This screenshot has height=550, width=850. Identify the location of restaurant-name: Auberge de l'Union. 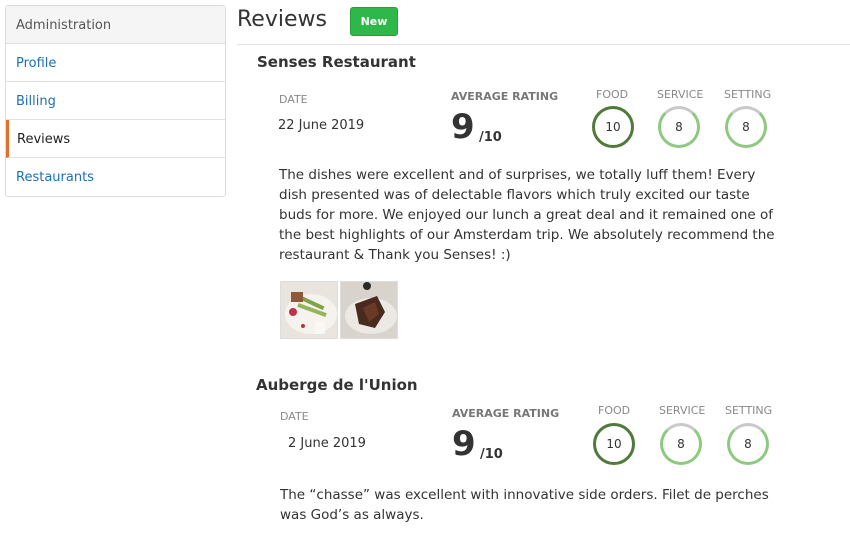
(337, 385).